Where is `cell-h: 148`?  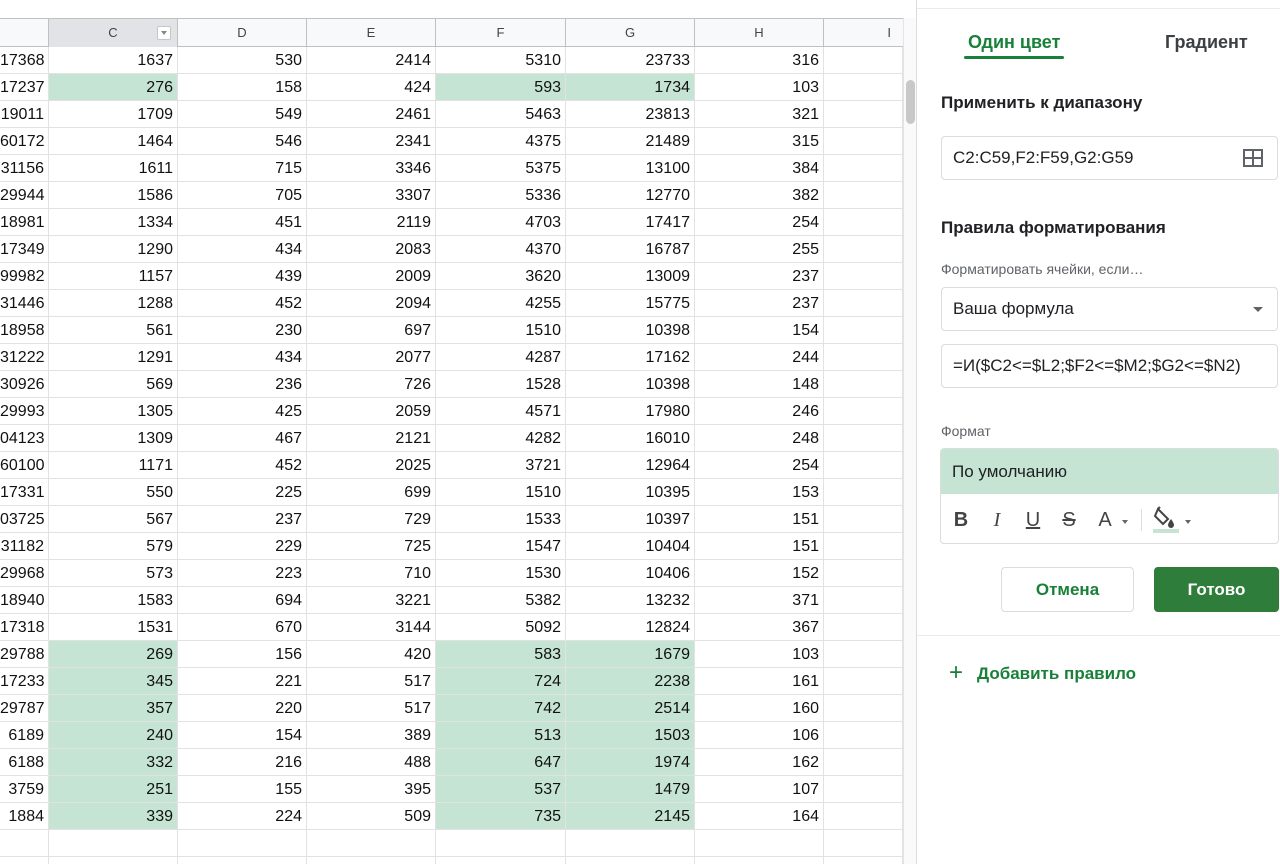 cell-h: 148 is located at coordinates (759, 384).